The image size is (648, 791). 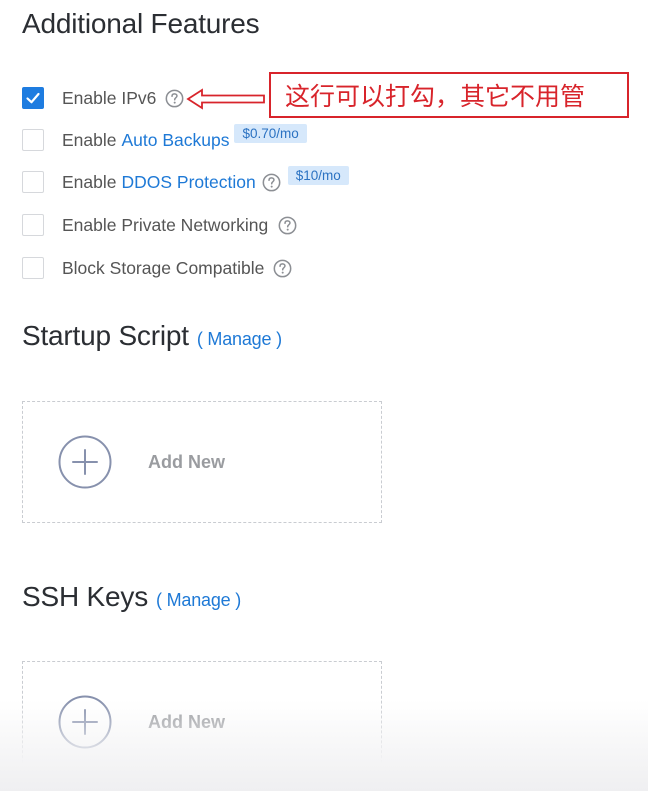 I want to click on manage-ssh-keys-link: ( Manage ), so click(x=198, y=600).